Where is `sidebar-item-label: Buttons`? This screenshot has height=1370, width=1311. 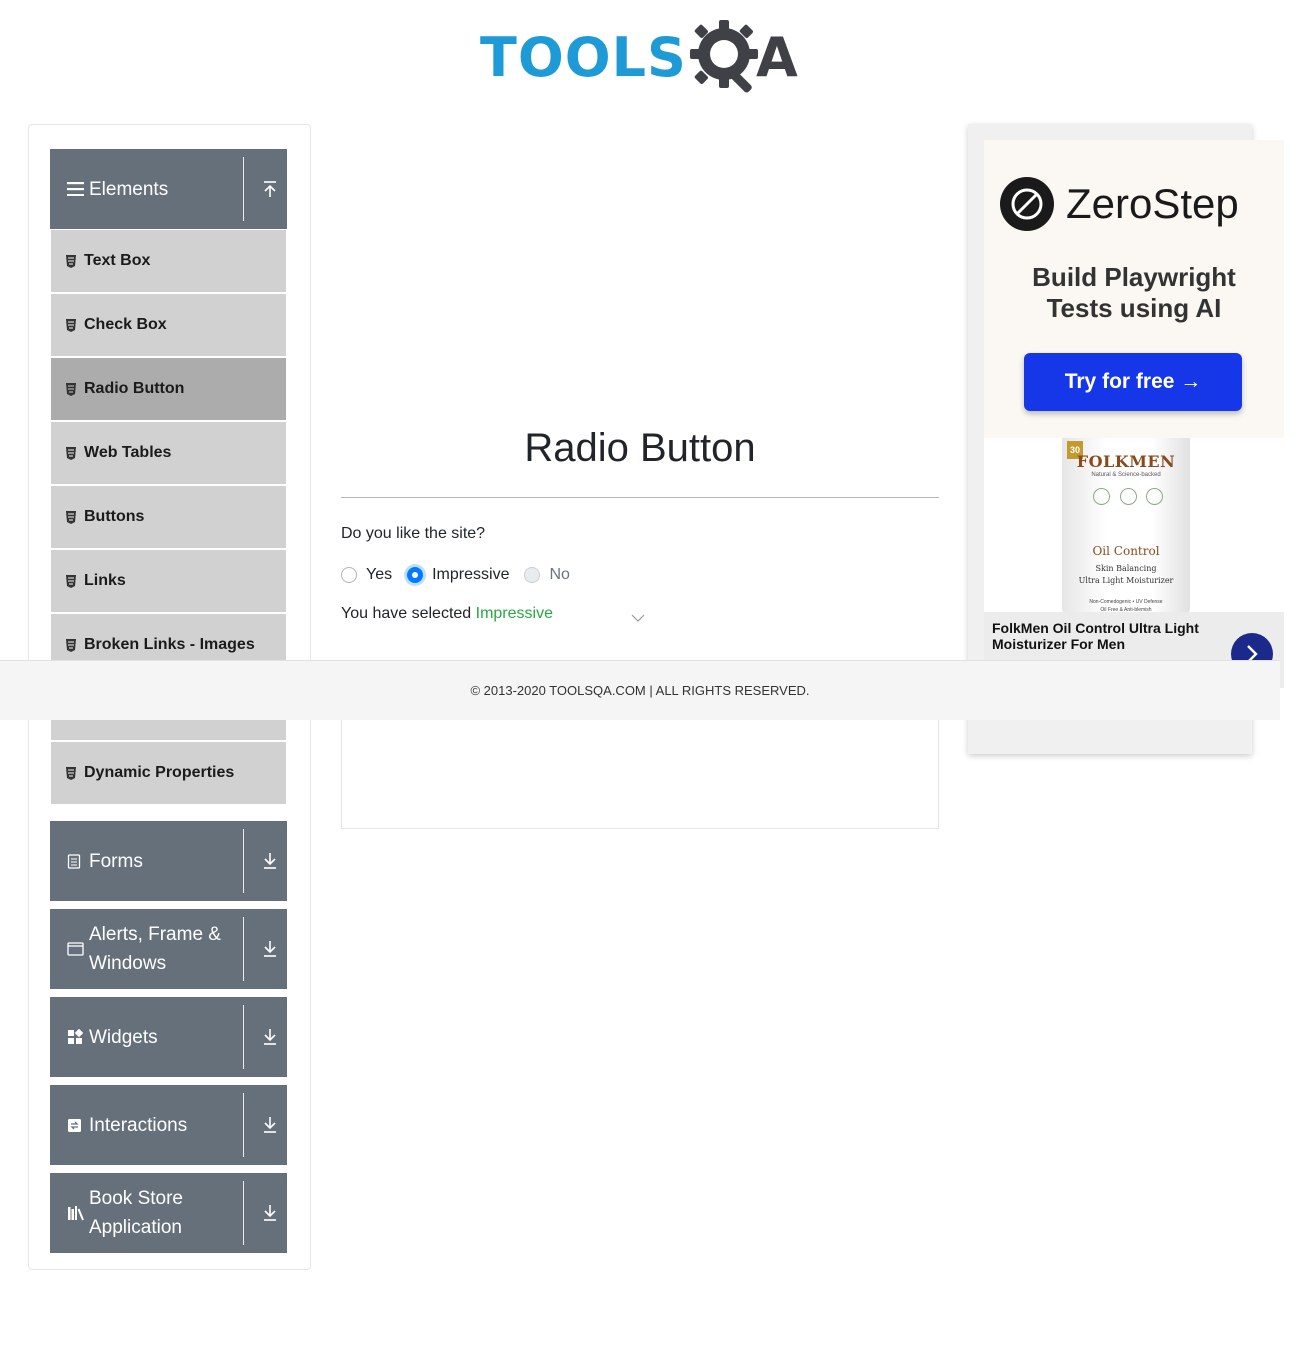 sidebar-item-label: Buttons is located at coordinates (114, 516).